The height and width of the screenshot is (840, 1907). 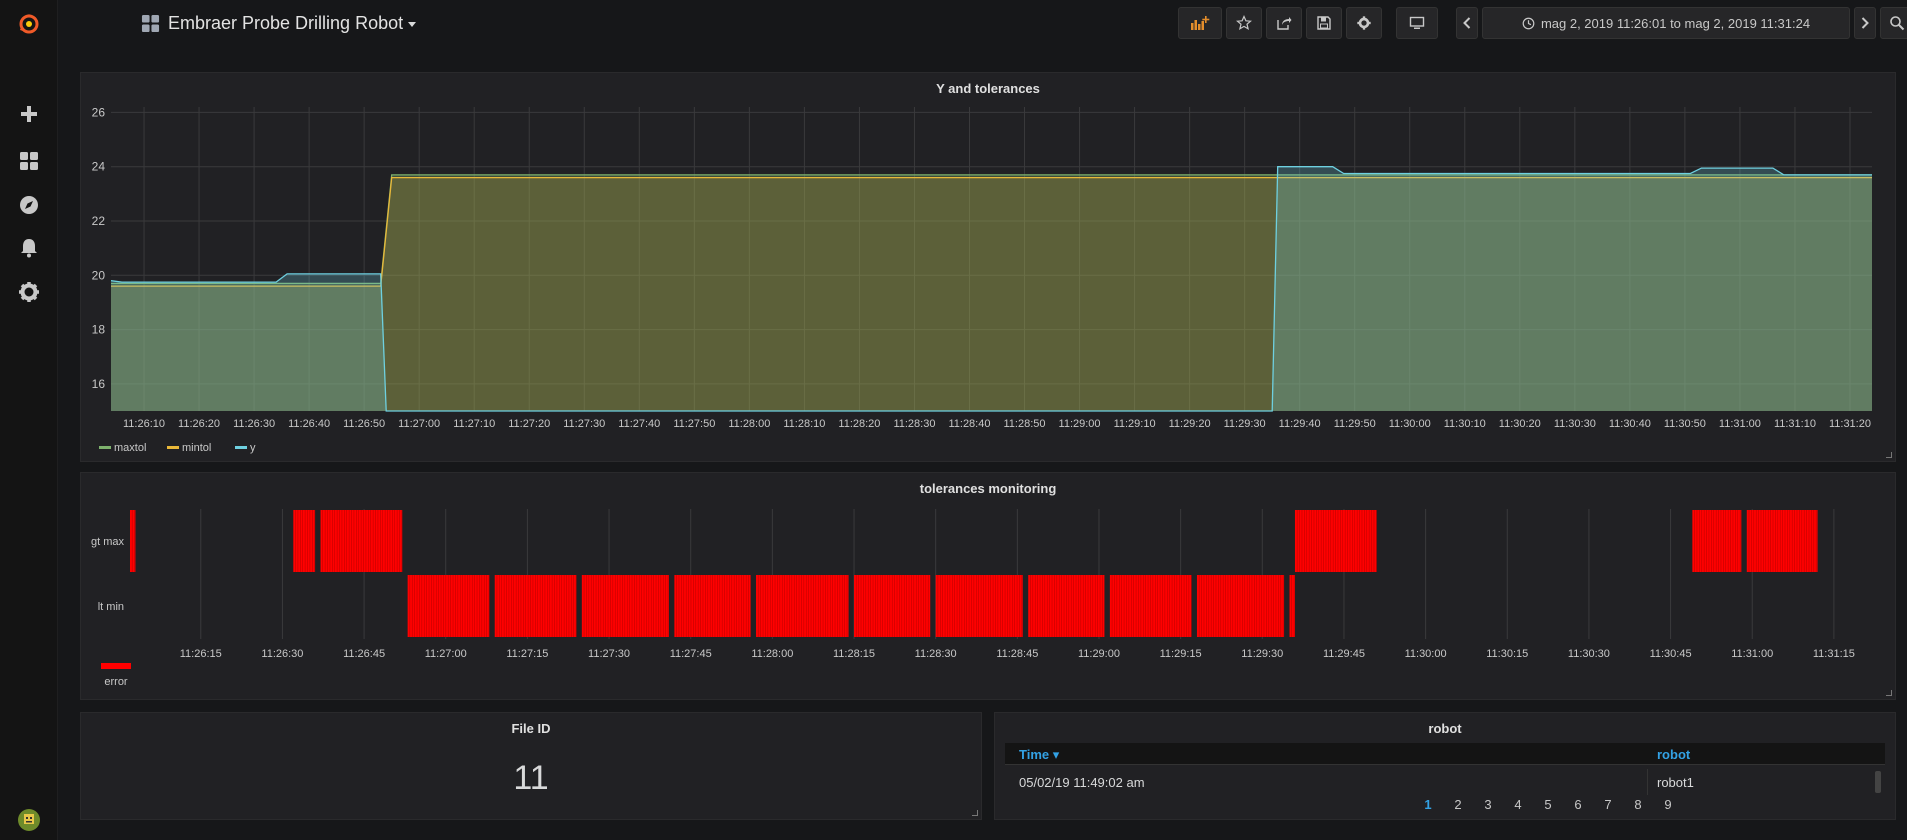 What do you see at coordinates (1638, 804) in the screenshot?
I see `page-link-8: 8` at bounding box center [1638, 804].